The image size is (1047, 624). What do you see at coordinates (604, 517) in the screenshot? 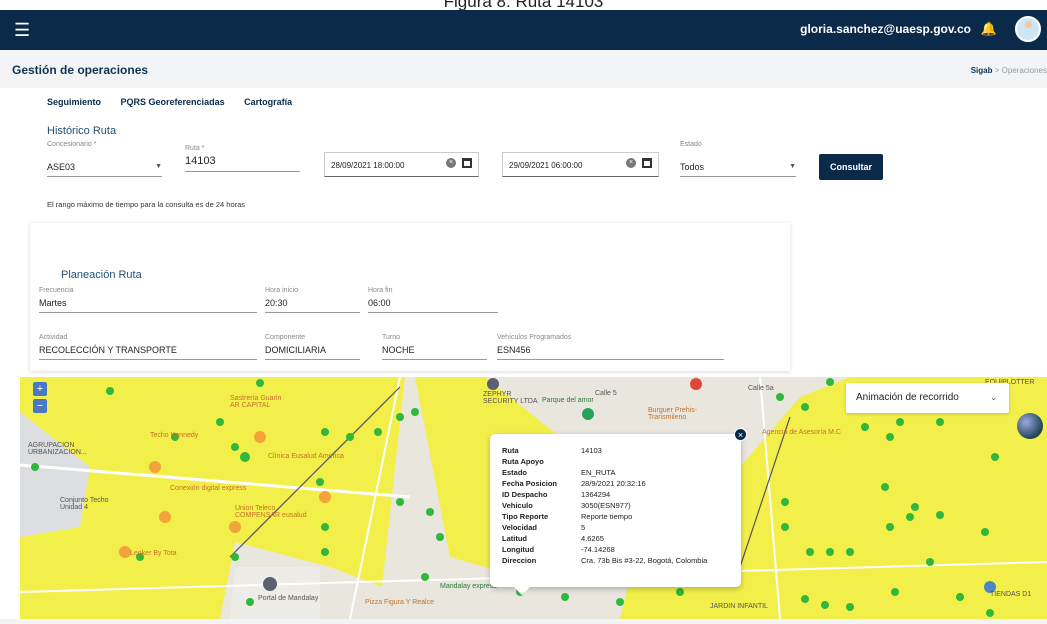
I see `popup-row: Tipo Reporte Reporte tiempo` at bounding box center [604, 517].